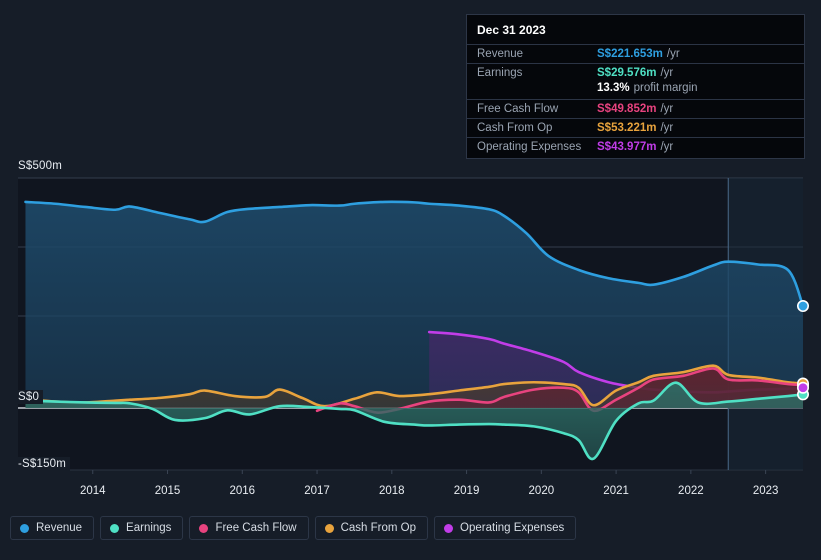  I want to click on tooltip-row: Free Cash Flow S$49.852m/yr, so click(635, 108).